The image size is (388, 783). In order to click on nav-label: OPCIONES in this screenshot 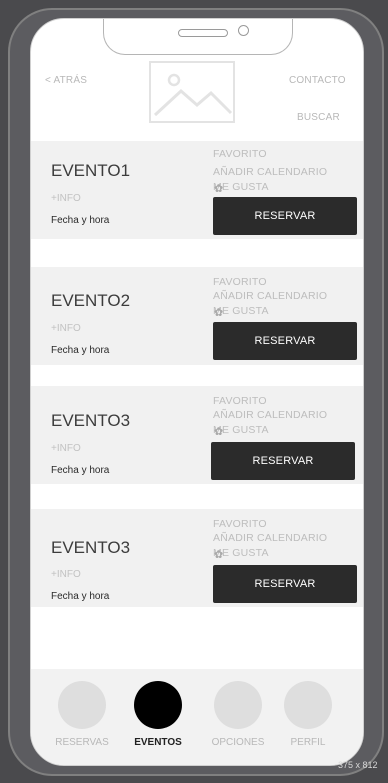, I will do `click(238, 742)`.